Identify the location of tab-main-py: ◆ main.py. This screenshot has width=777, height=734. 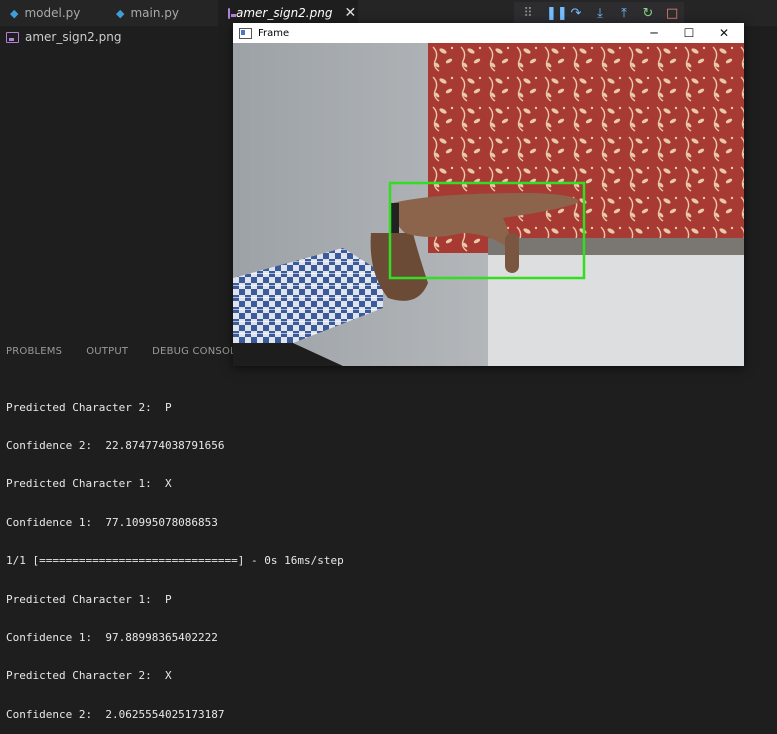
(161, 13).